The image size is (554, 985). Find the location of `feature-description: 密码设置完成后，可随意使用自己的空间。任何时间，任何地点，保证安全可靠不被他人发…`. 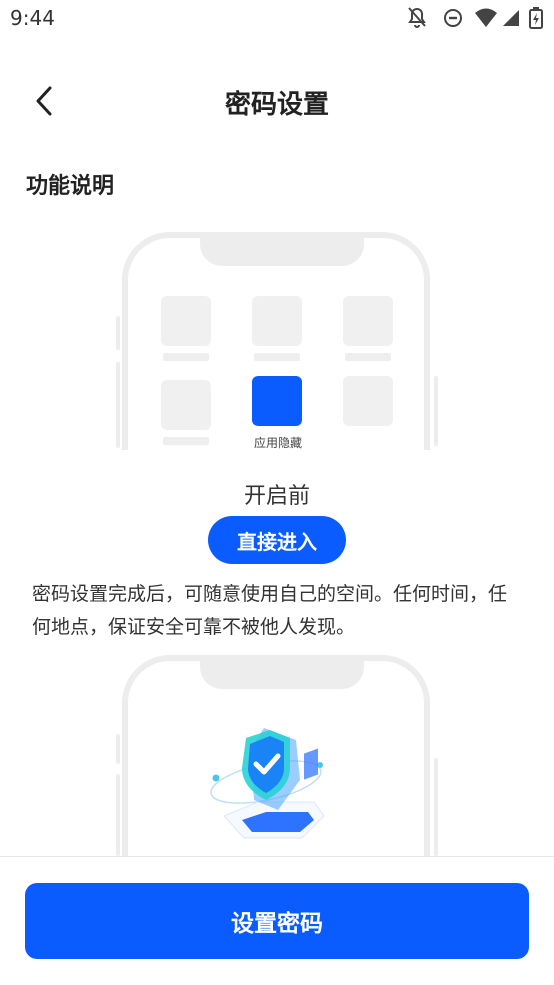

feature-description: 密码设置完成后，可随意使用自己的空间。任何时间，任何地点，保证安全可靠不被他人发… is located at coordinates (270, 610).